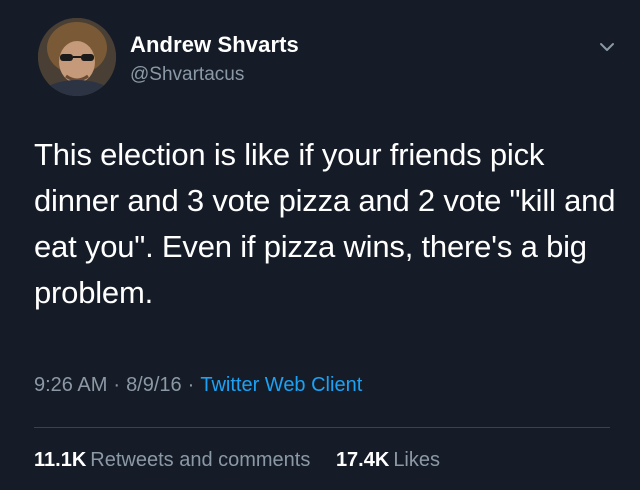 The height and width of the screenshot is (490, 640). Describe the element at coordinates (214, 45) in the screenshot. I see `author-display-name: Andrew Shvarts` at that location.